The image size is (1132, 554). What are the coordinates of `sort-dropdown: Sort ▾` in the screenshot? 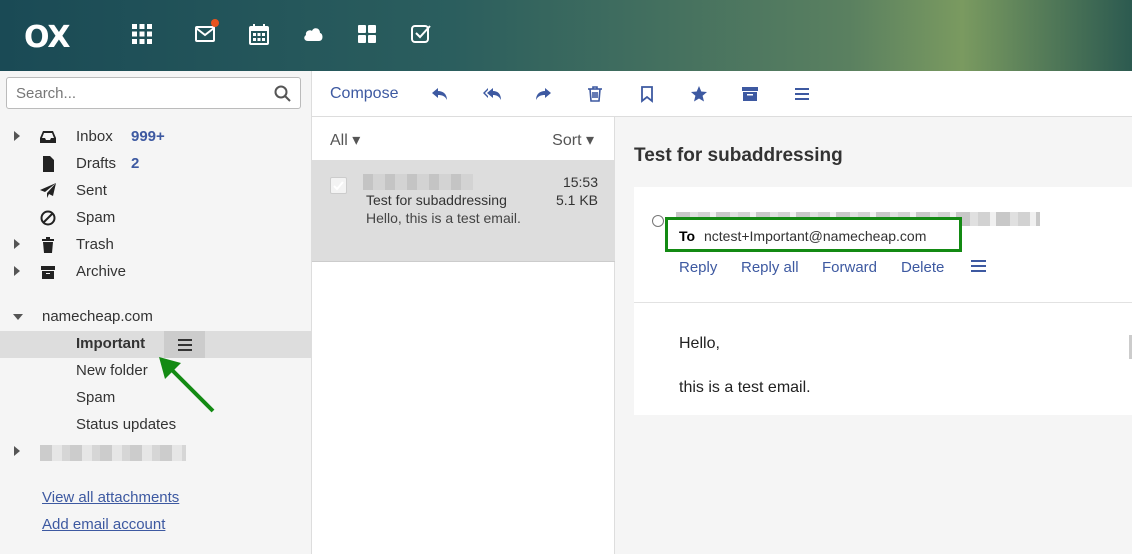 It's located at (573, 140).